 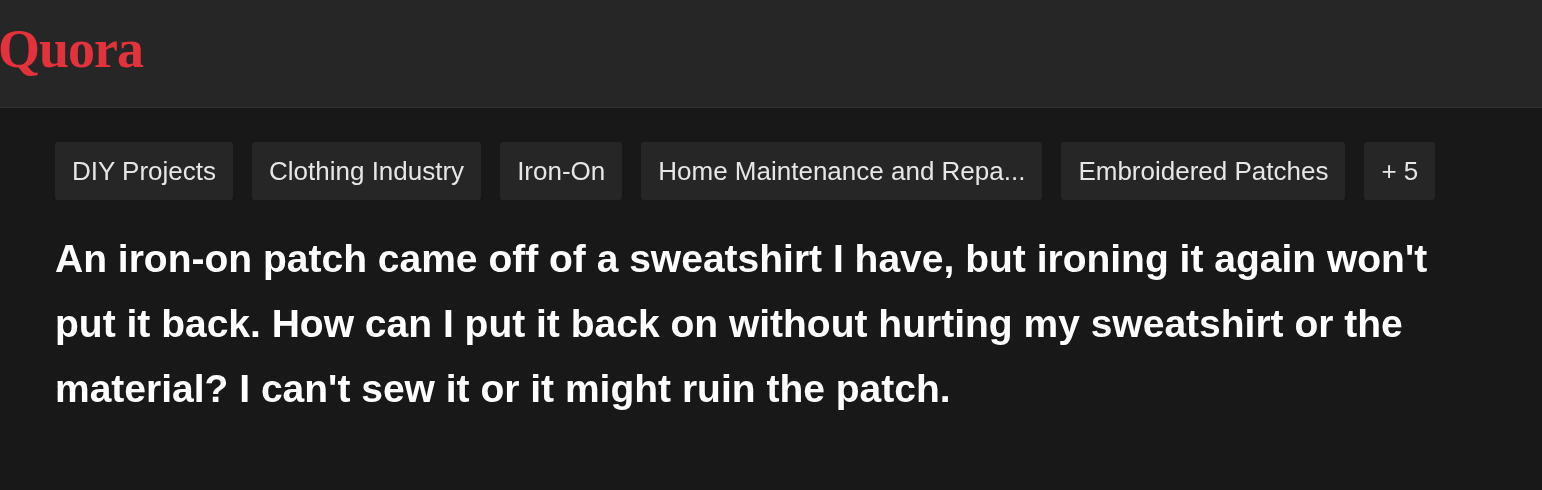 I want to click on topic-chip: + 5, so click(x=1400, y=171).